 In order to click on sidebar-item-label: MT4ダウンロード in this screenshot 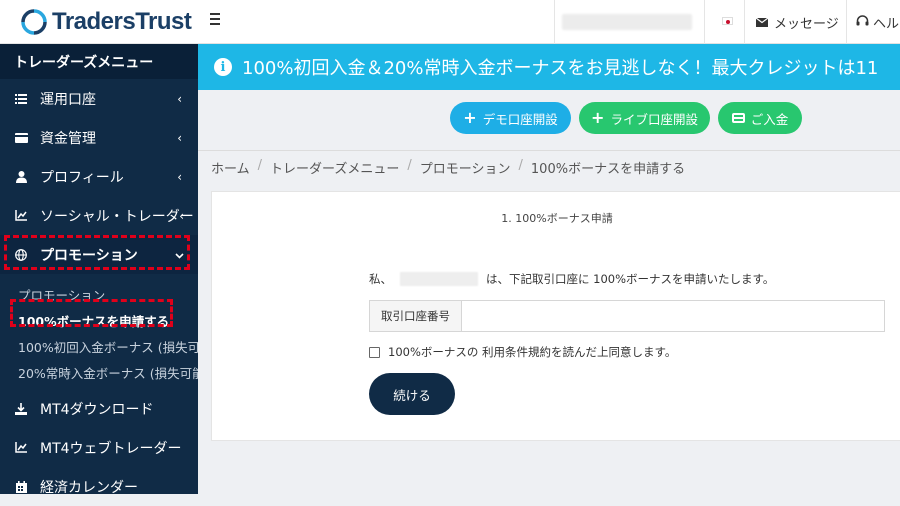, I will do `click(97, 409)`.